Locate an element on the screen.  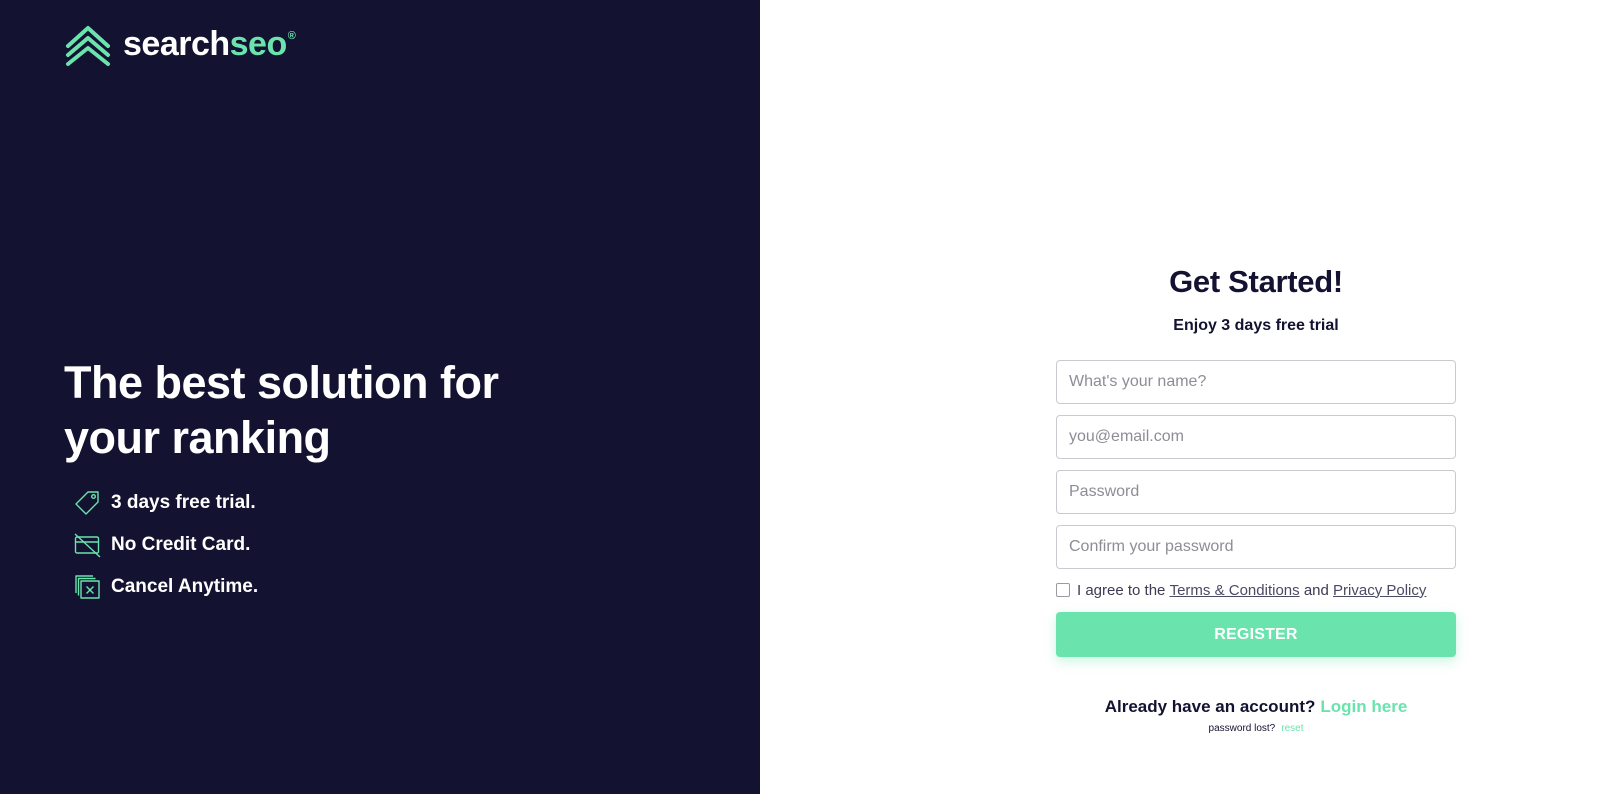
registered-mark: ® is located at coordinates (291, 35).